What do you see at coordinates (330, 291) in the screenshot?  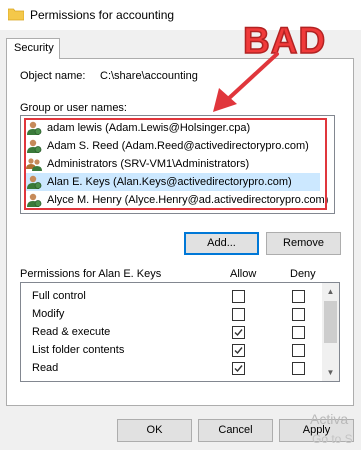 I see `scroll-up-icon: ▲` at bounding box center [330, 291].